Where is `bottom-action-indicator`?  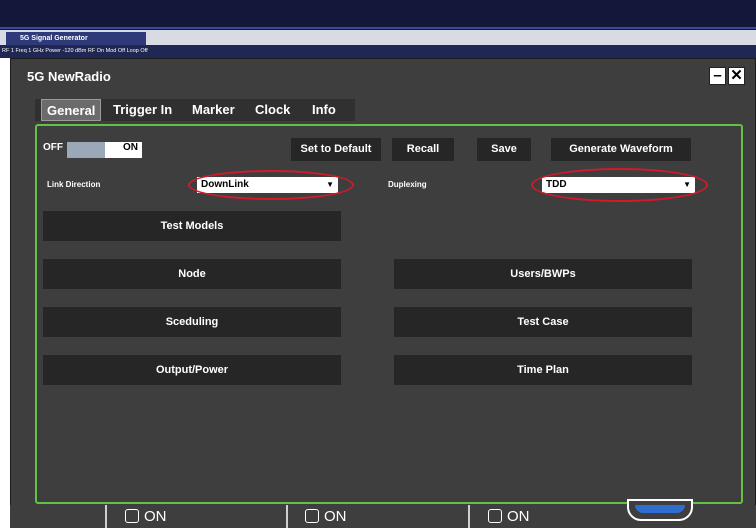
bottom-action-indicator is located at coordinates (660, 509).